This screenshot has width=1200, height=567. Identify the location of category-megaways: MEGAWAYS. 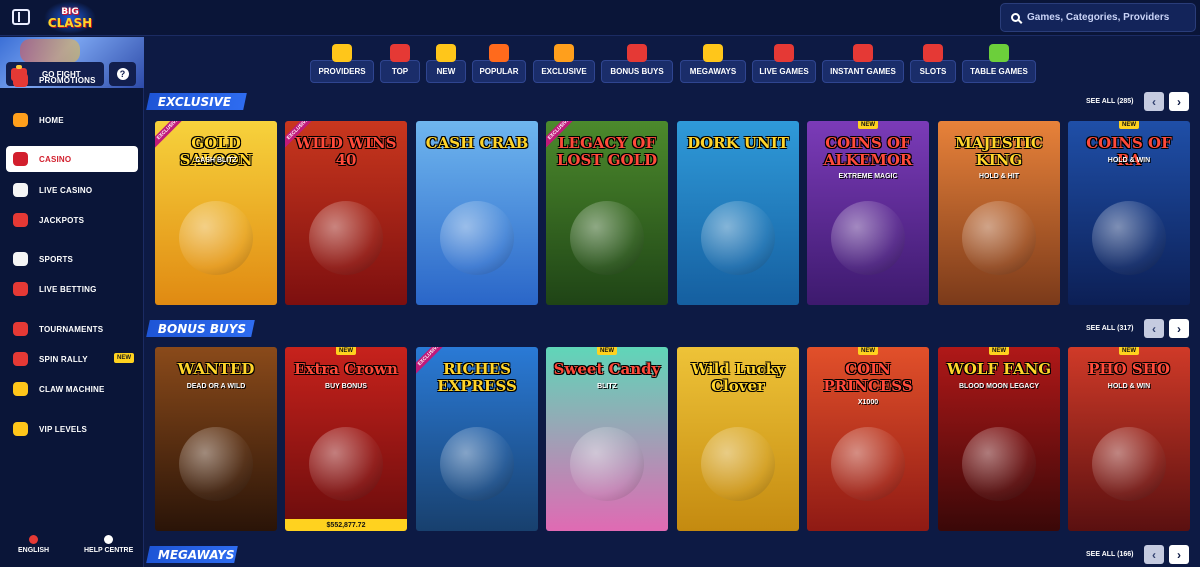
(713, 64).